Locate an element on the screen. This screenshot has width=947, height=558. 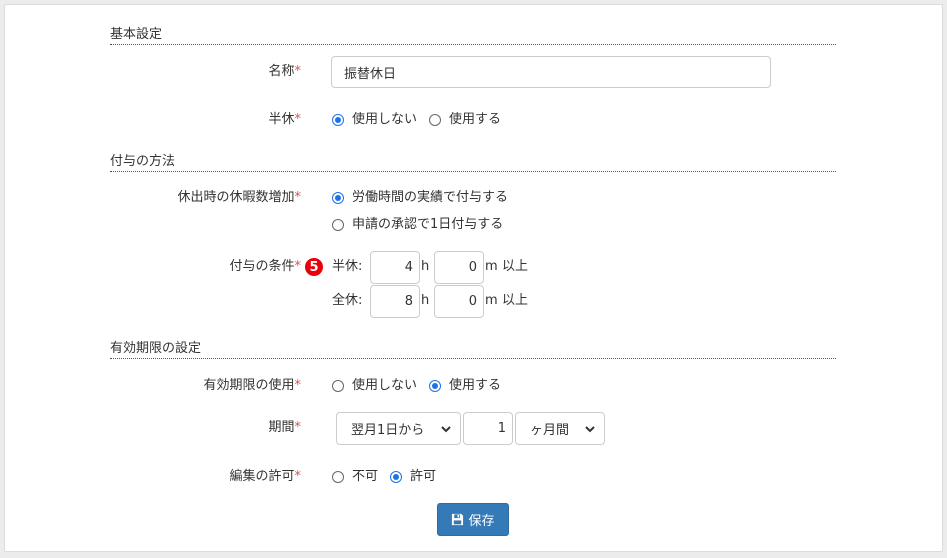
half-day-label: 半休* is located at coordinates (284, 119).